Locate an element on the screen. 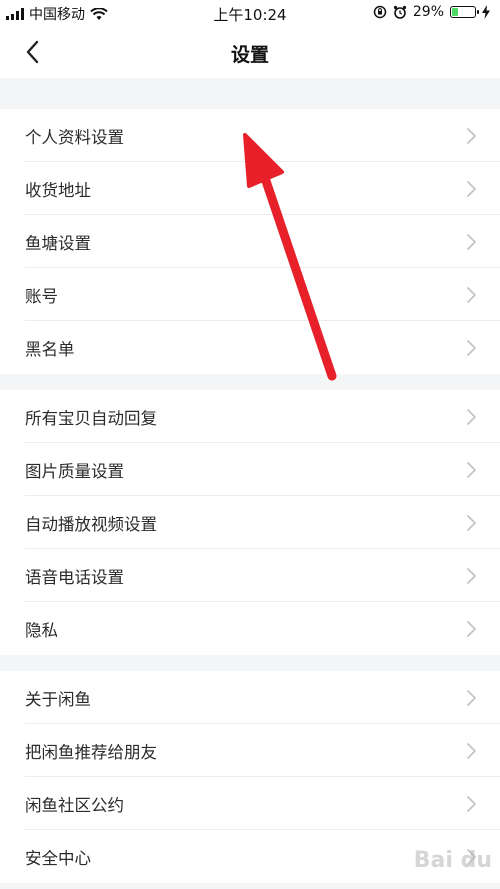 The width and height of the screenshot is (500, 889). charging-icon is located at coordinates (486, 12).